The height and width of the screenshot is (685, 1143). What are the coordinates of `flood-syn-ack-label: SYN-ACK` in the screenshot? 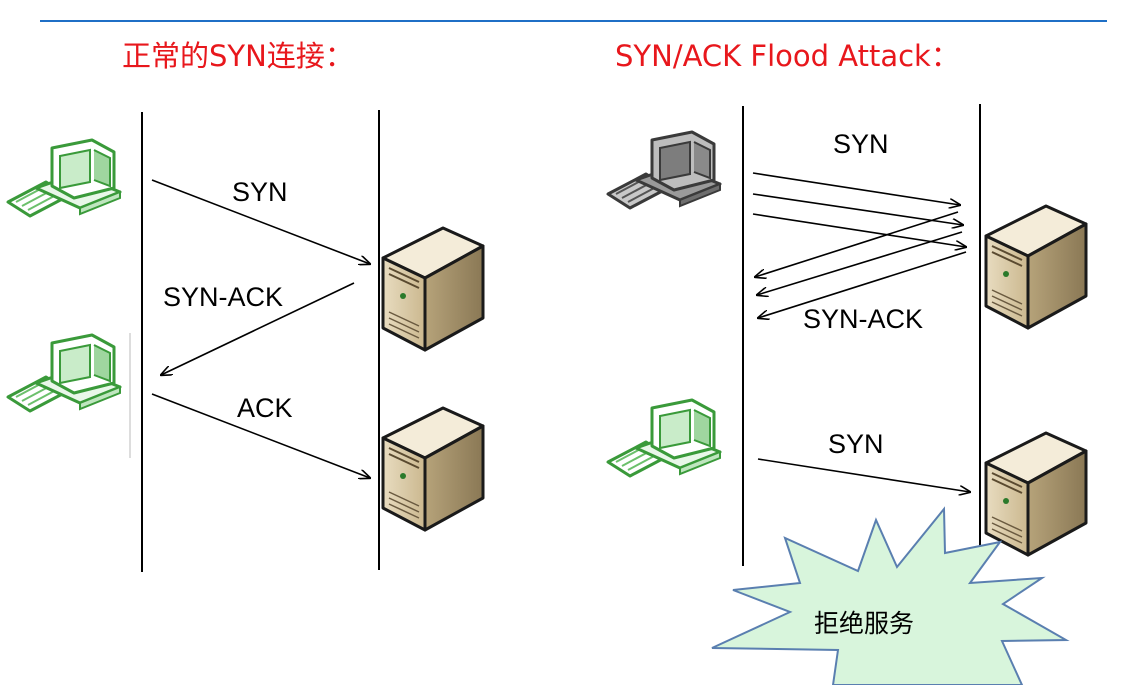 It's located at (863, 319).